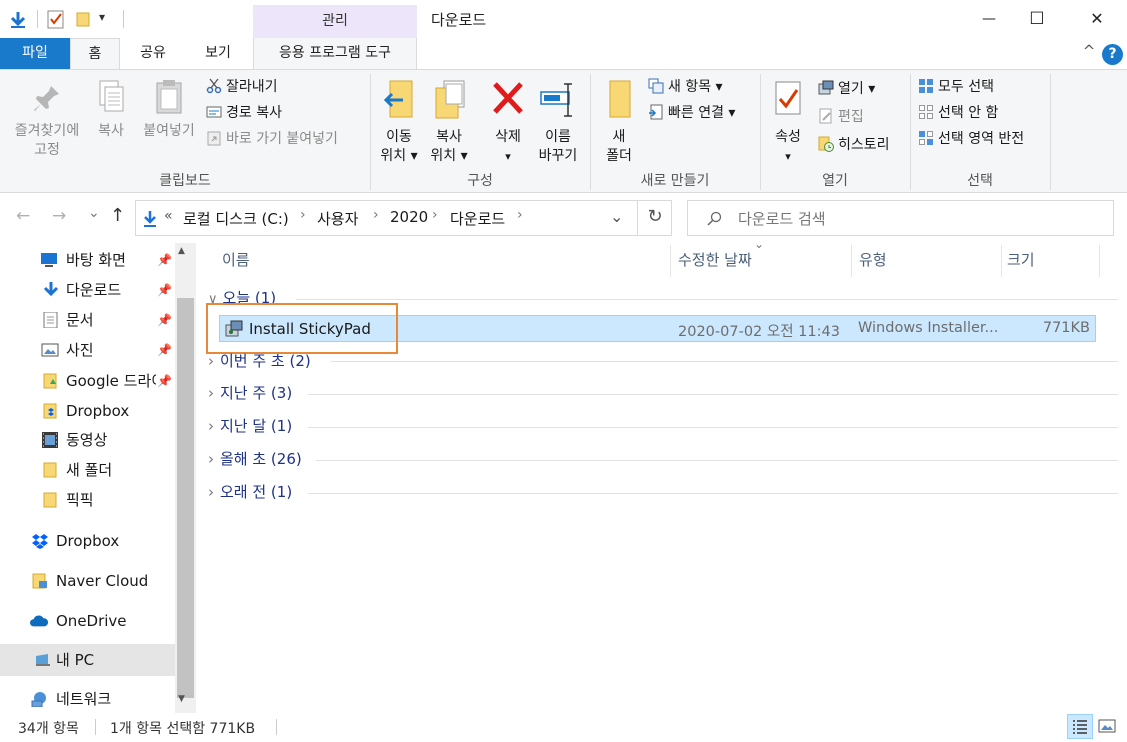  I want to click on nav-item-desktop: 바탕 화면 📌, so click(87, 260).